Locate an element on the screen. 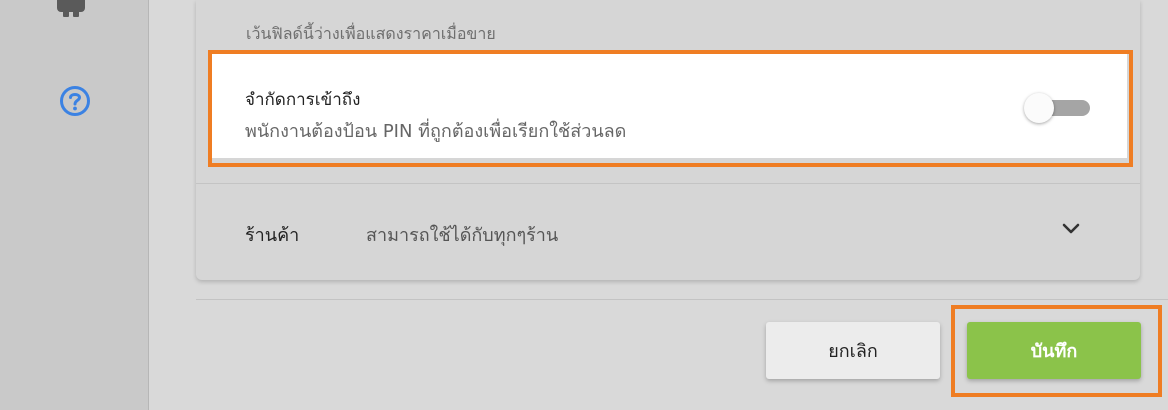 This screenshot has height=410, width=1168. gear-icon is located at coordinates (71, 9).